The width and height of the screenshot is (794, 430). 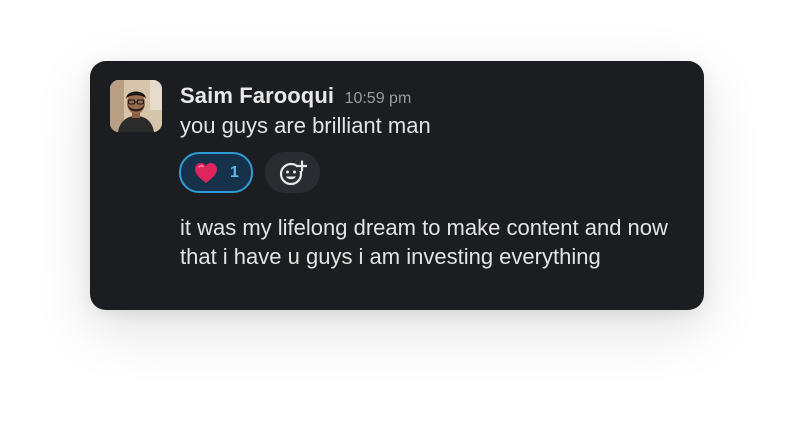 What do you see at coordinates (257, 95) in the screenshot?
I see `author-name: Saim Farooqui` at bounding box center [257, 95].